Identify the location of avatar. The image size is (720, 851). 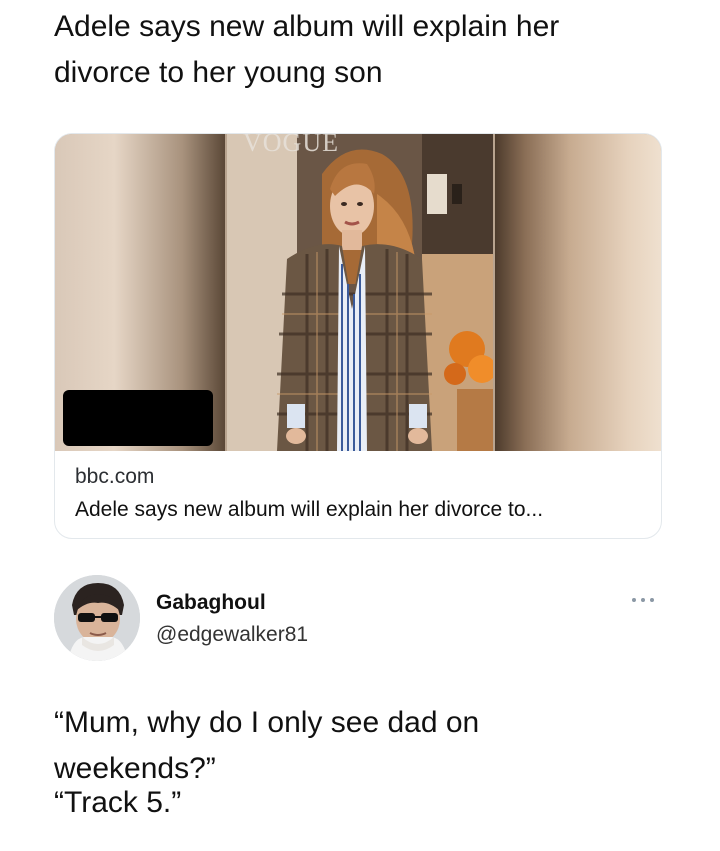
(97, 618).